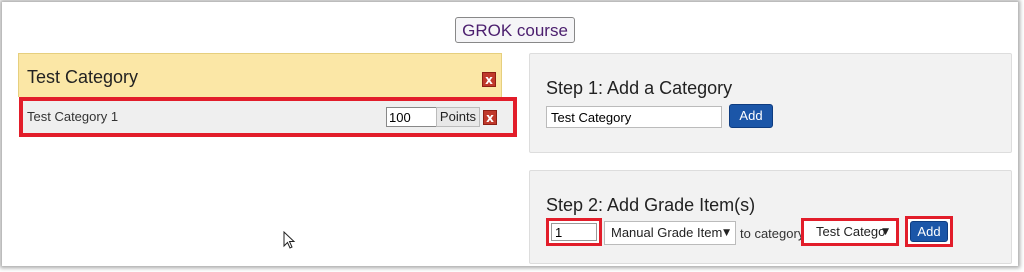 The image size is (1024, 272). Describe the element at coordinates (639, 88) in the screenshot. I see `step1-title: Step 1: Add a Category` at that location.